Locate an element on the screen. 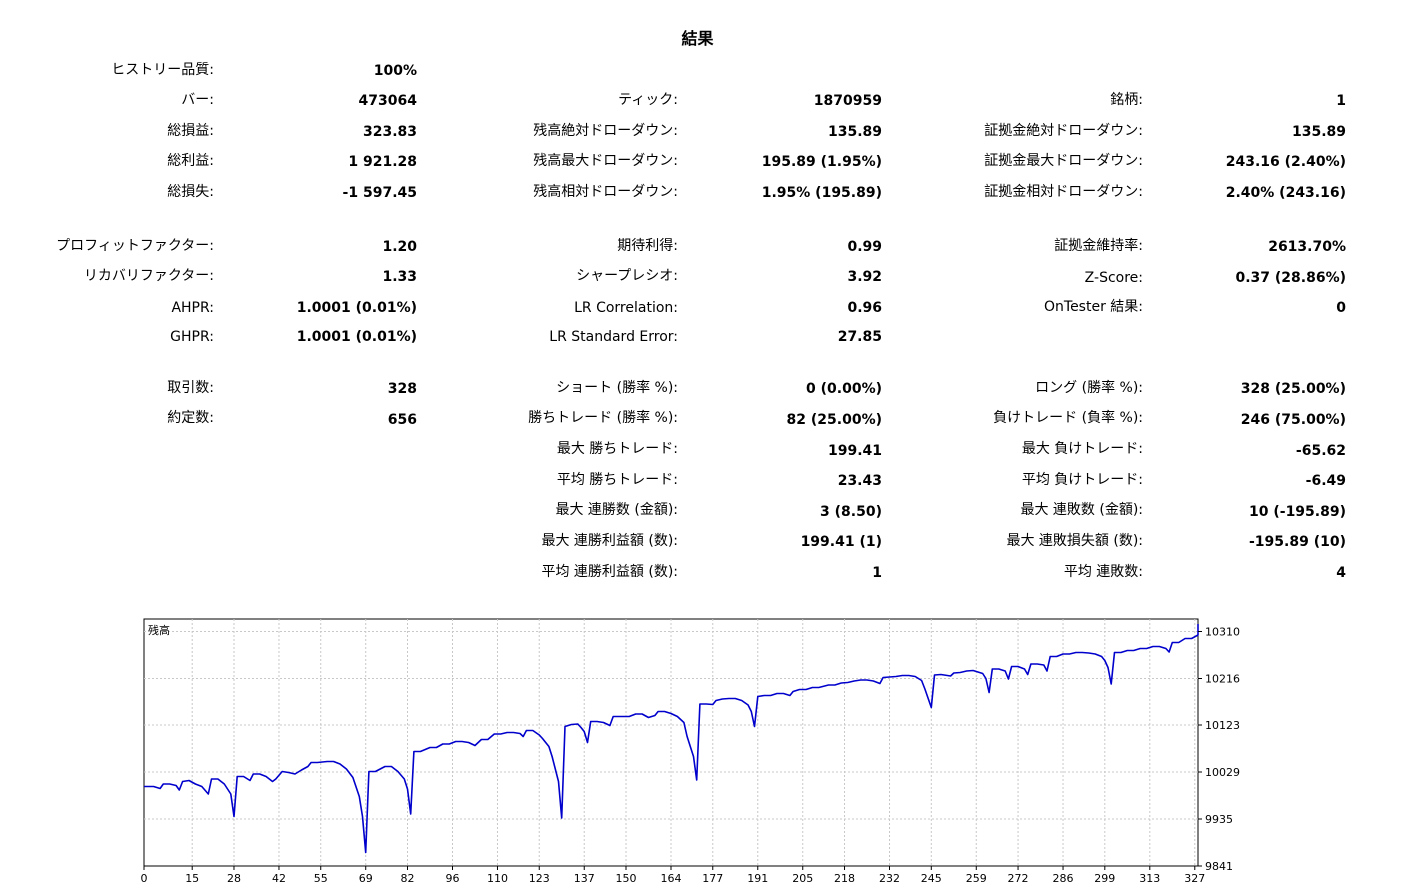 Image resolution: width=1412 pixels, height=890 pixels. x-tick-label: 259 is located at coordinates (976, 878).